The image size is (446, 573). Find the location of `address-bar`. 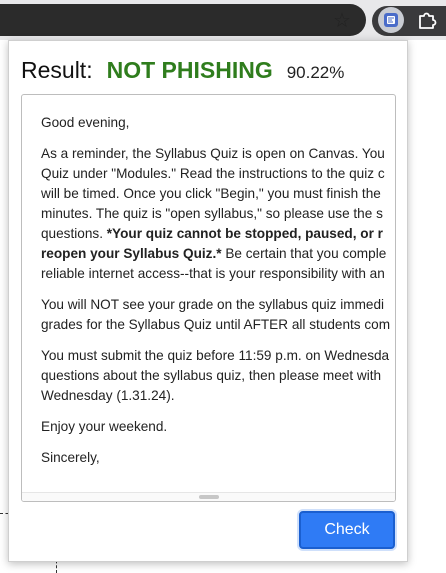

address-bar is located at coordinates (183, 20).